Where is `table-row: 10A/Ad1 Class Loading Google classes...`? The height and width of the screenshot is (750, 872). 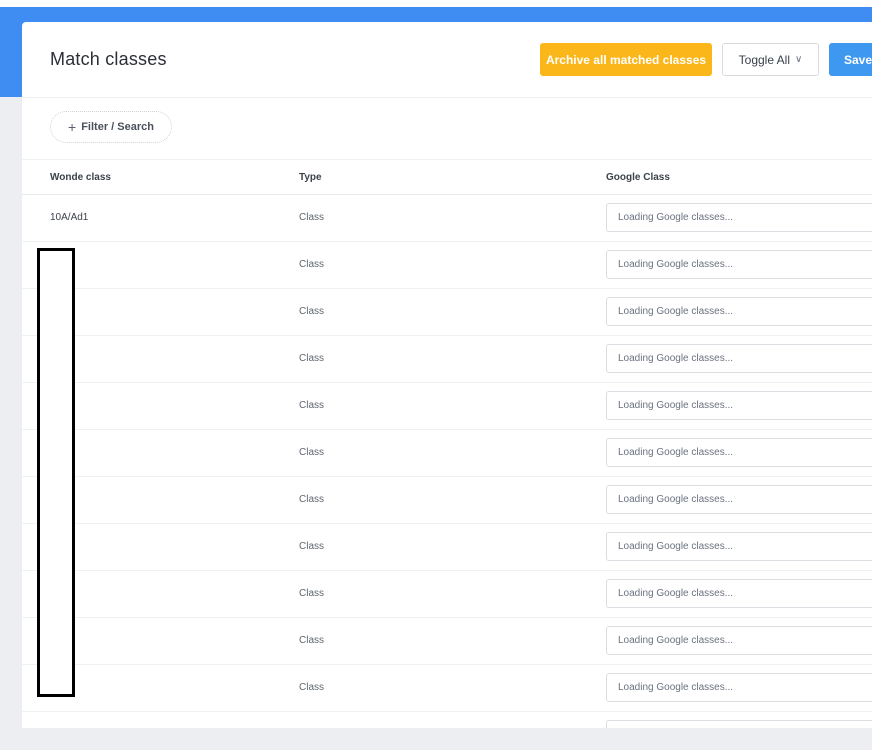 table-row: 10A/Ad1 Class Loading Google classes... is located at coordinates (447, 218).